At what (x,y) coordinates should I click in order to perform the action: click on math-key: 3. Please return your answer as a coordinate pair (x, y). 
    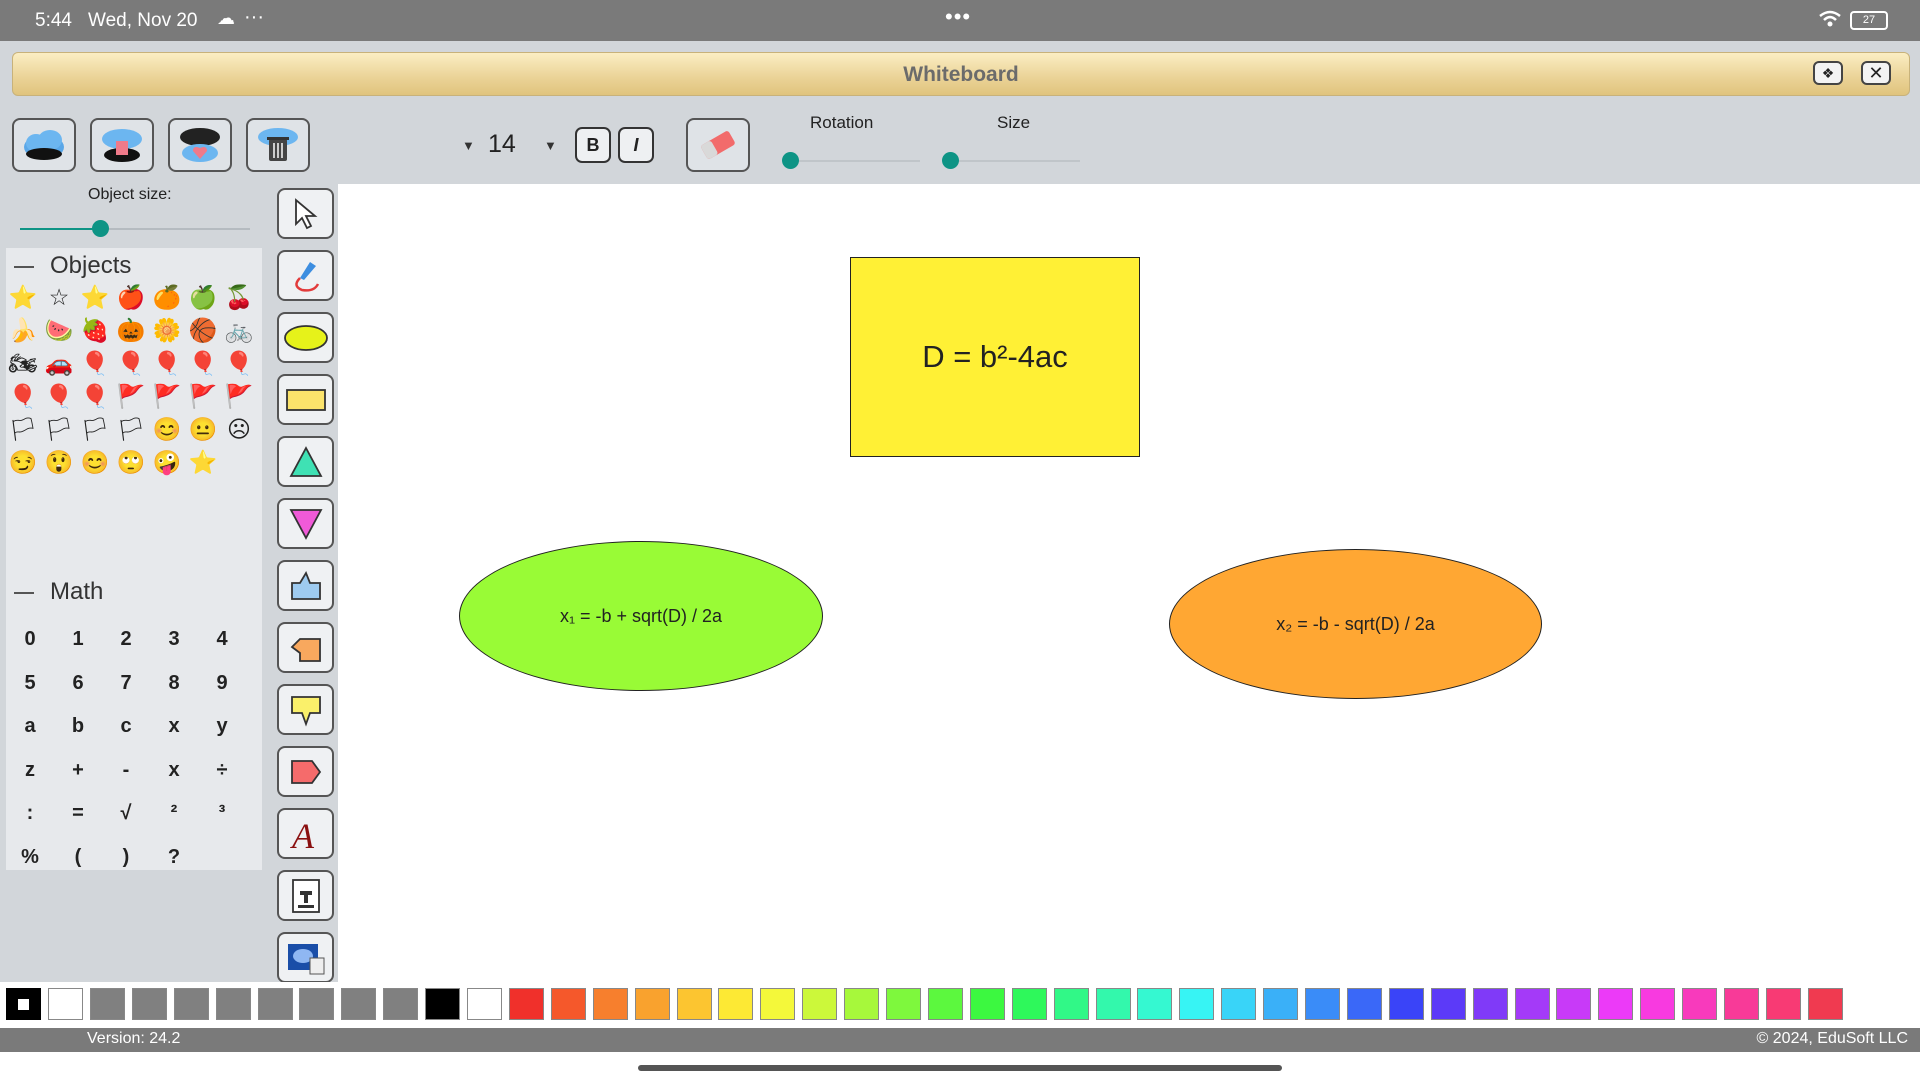
    Looking at the image, I should click on (174, 639).